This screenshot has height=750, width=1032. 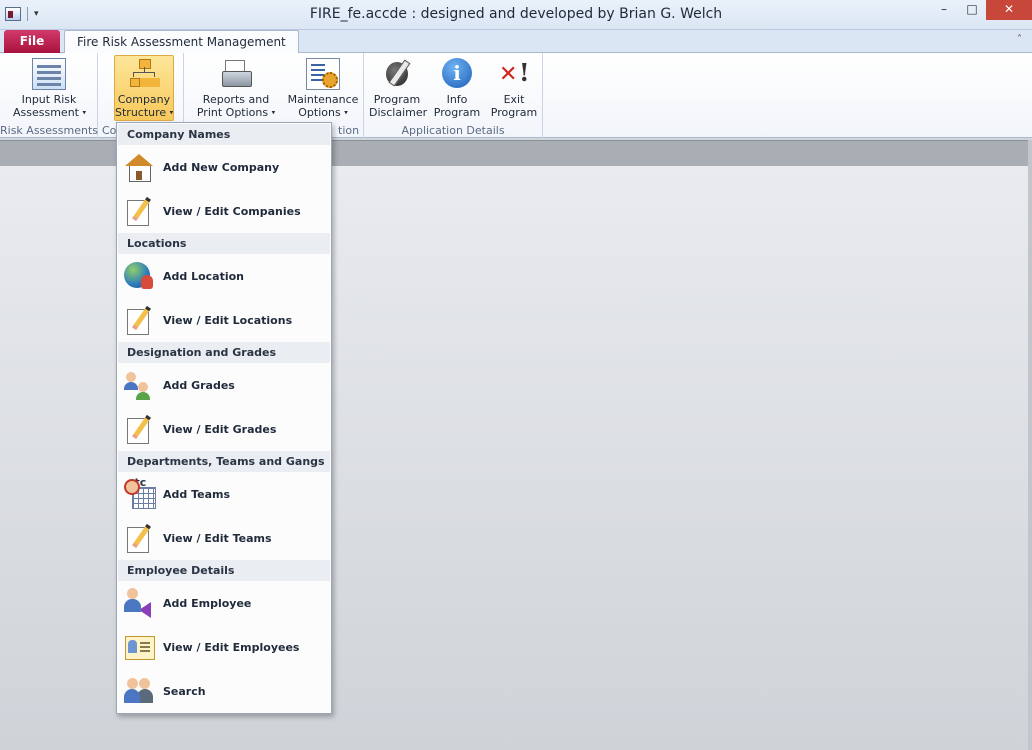 I want to click on button-label-line1: Reports and, so click(x=236, y=99).